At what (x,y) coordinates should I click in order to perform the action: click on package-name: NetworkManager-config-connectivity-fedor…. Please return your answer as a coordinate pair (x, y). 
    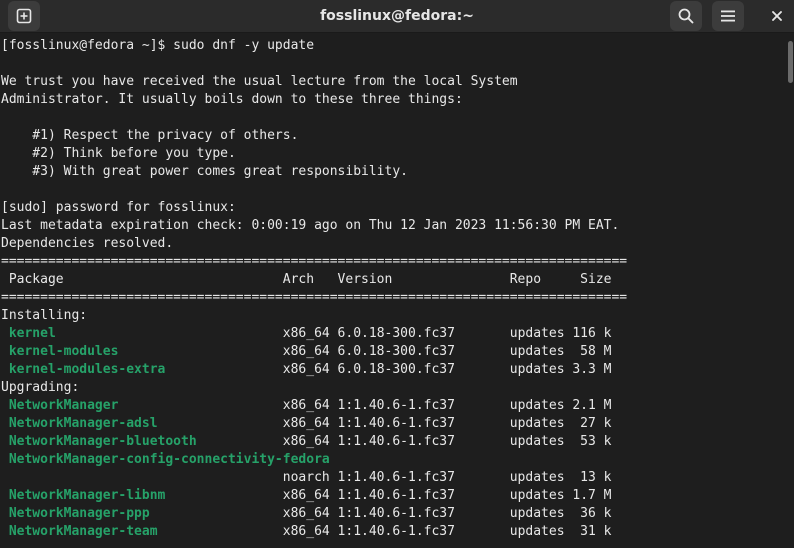
    Looking at the image, I should click on (165, 459).